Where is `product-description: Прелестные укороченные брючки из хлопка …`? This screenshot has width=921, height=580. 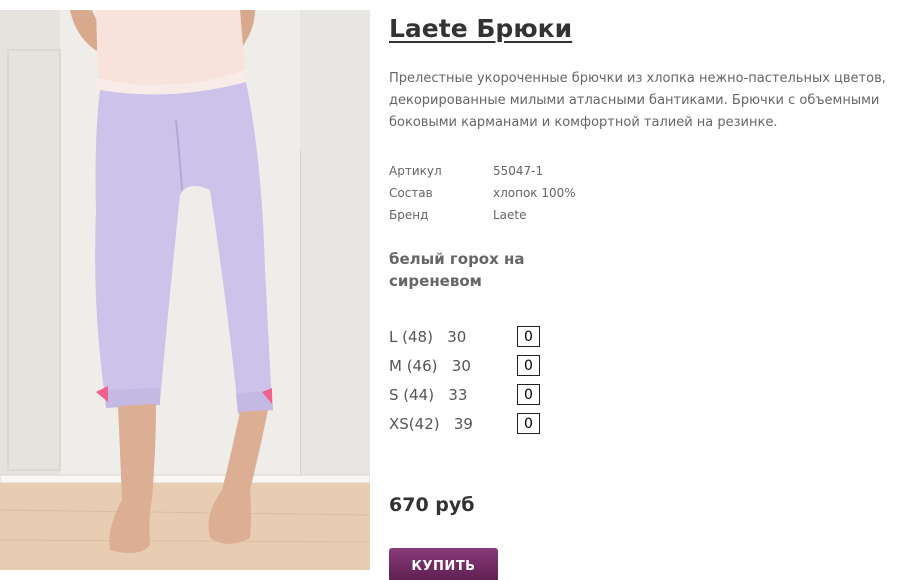
product-description: Прелестные укороченные брючки из хлопка … is located at coordinates (637, 100).